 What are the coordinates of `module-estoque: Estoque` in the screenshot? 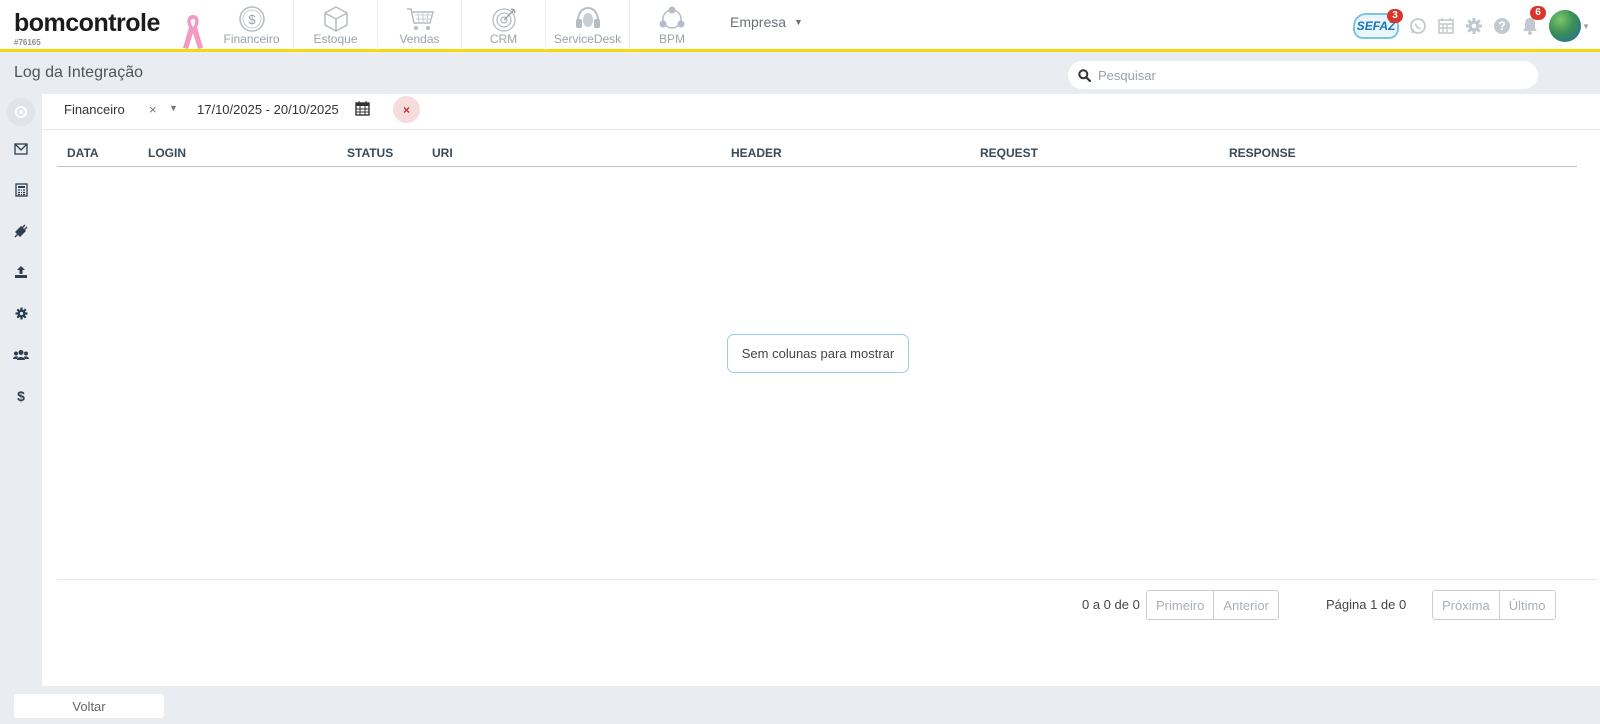 It's located at (336, 25).